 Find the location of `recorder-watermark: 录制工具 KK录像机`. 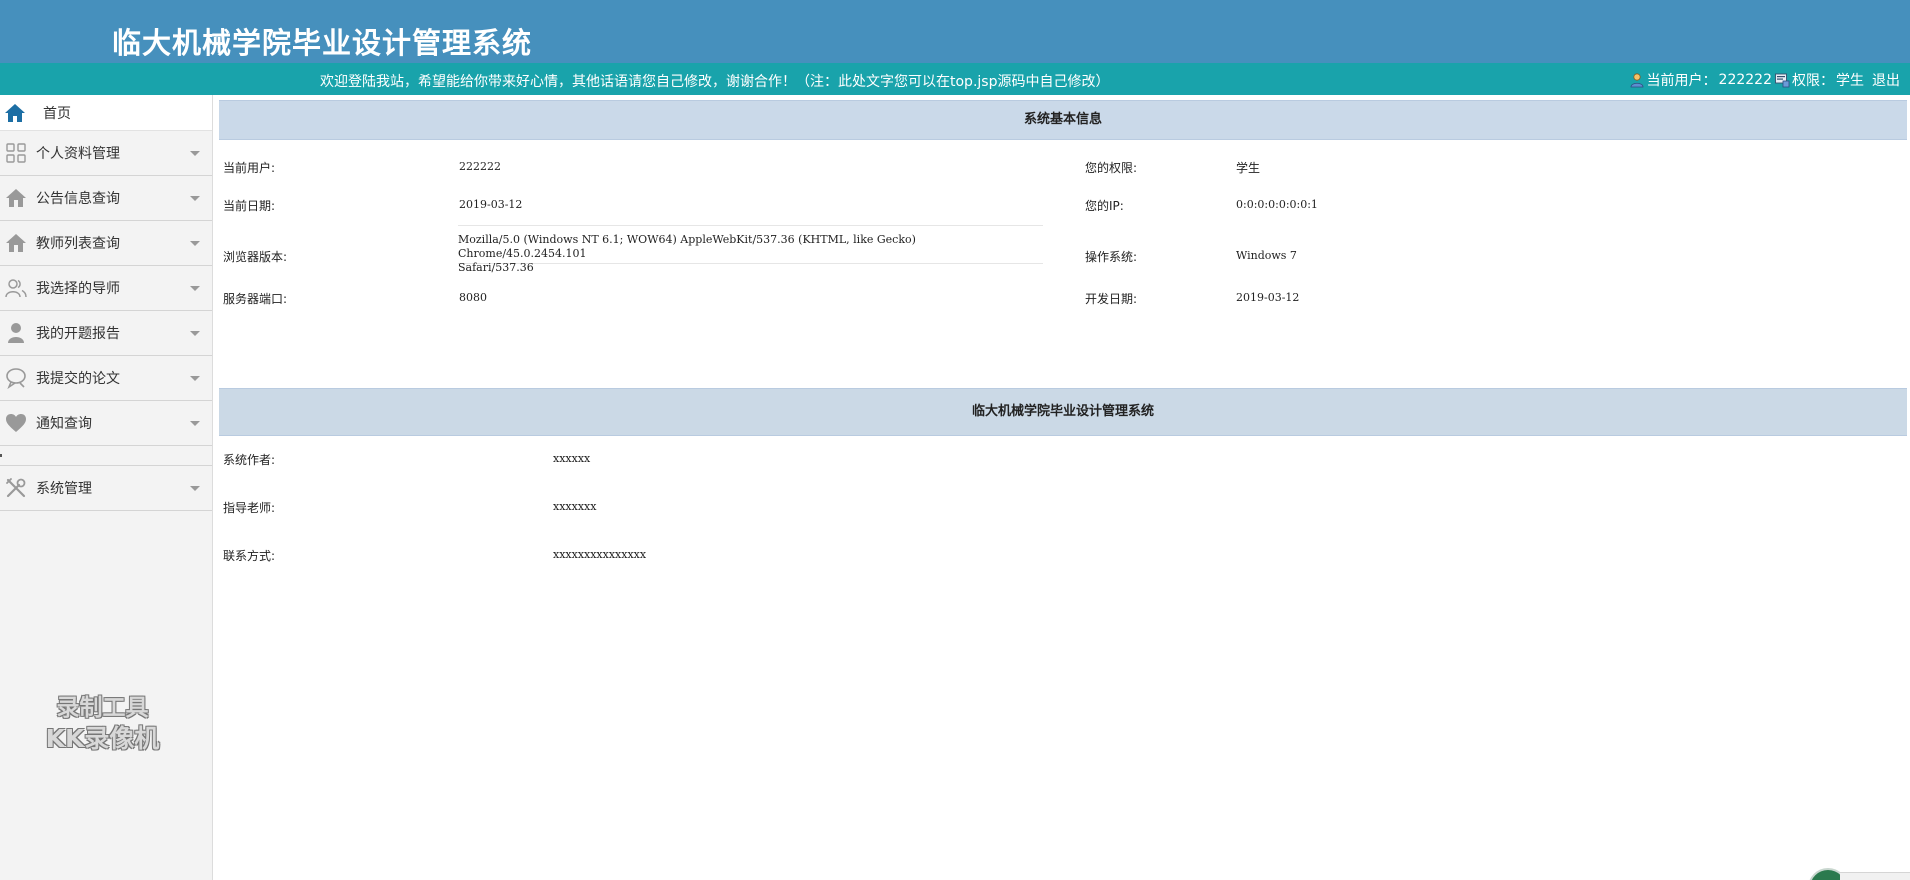

recorder-watermark: 录制工具 KK录像机 is located at coordinates (102, 726).